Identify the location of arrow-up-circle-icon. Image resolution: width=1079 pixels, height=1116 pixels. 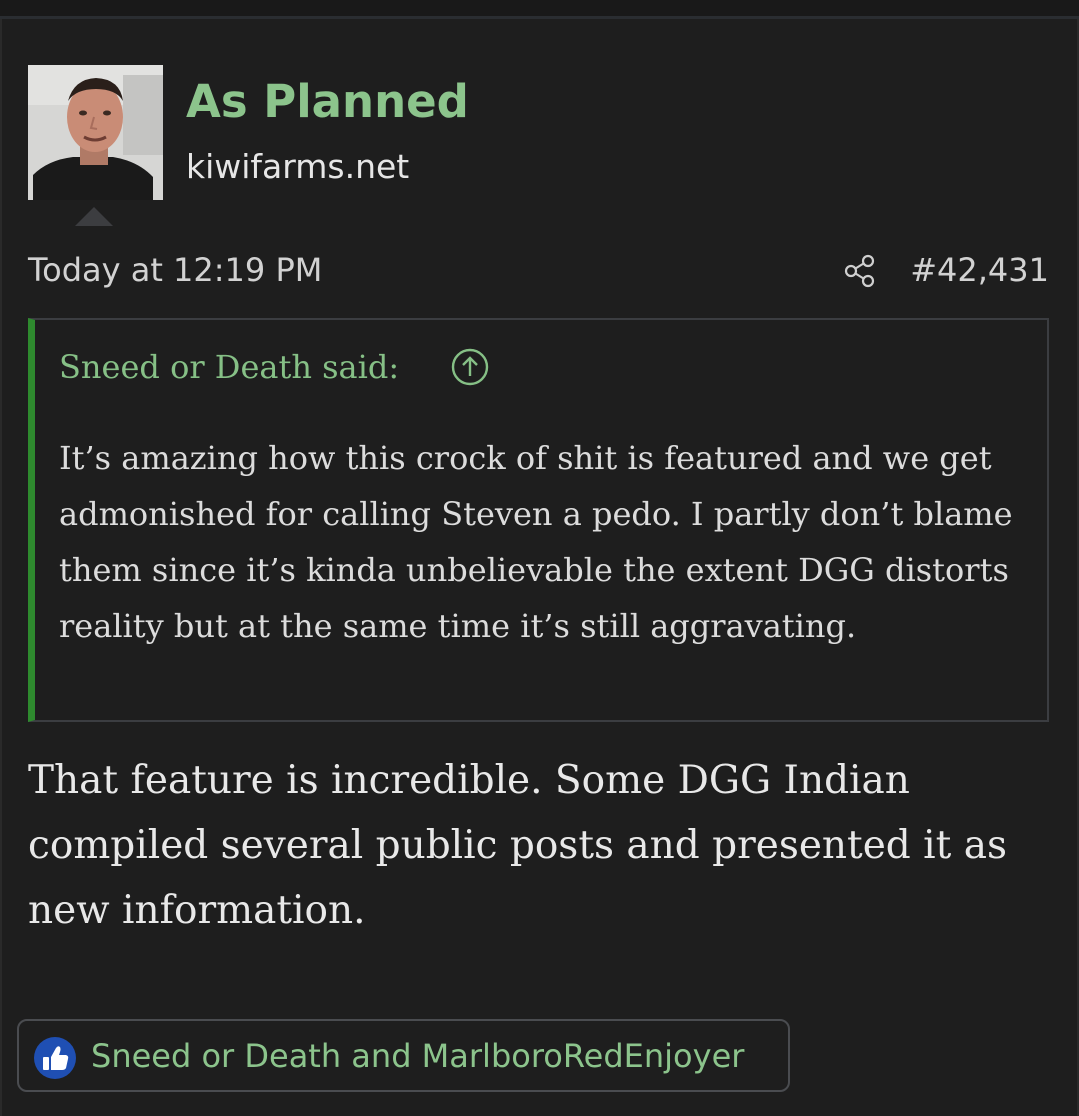
(470, 367).